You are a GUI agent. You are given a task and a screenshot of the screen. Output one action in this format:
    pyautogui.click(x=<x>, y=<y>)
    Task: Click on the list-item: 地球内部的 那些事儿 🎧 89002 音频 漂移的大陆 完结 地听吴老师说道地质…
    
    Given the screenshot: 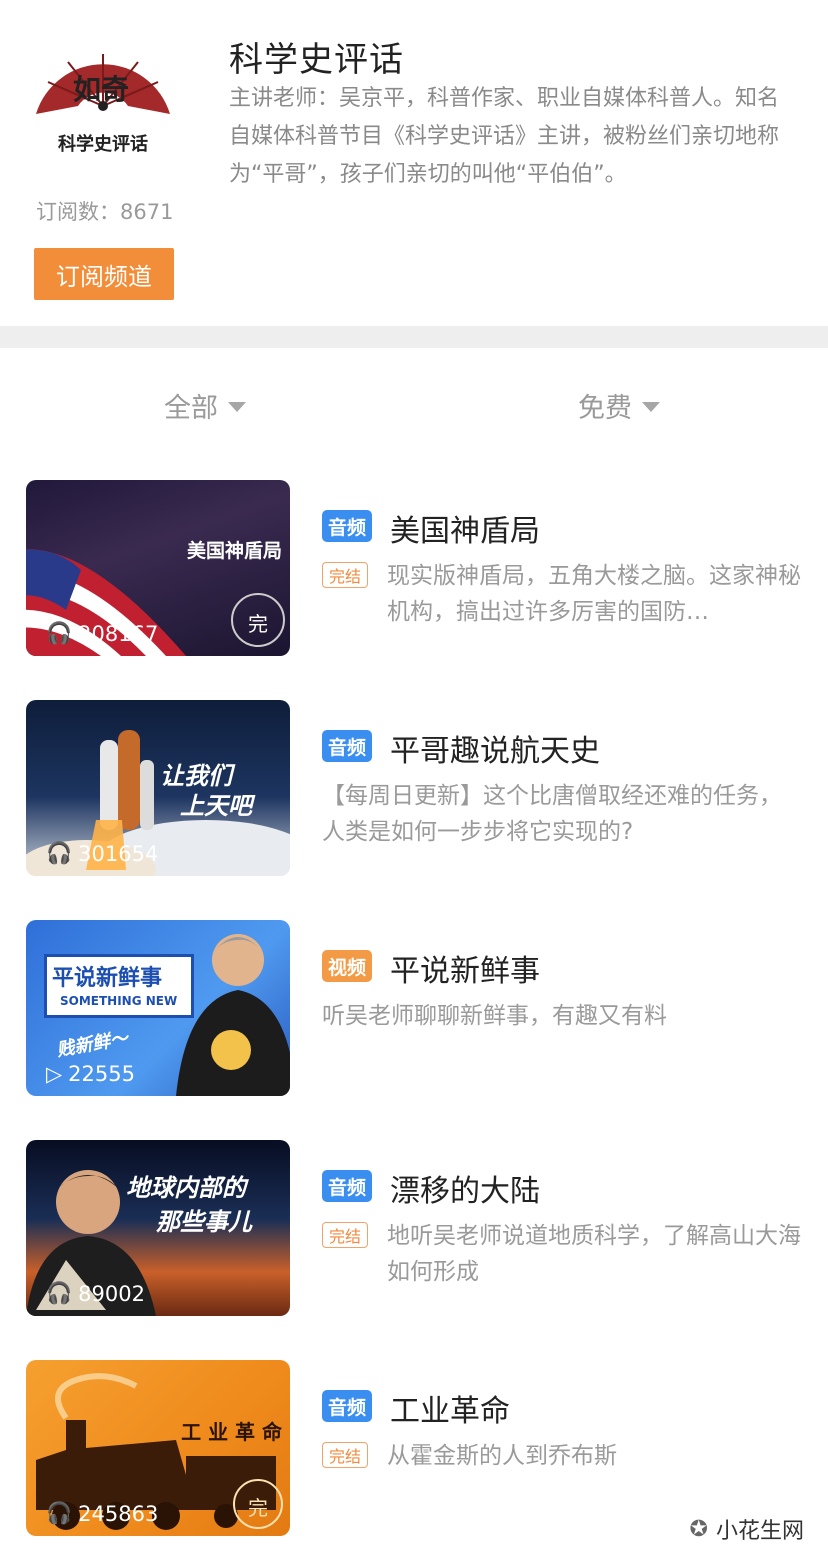 What is the action you would take?
    pyautogui.click(x=414, y=1228)
    